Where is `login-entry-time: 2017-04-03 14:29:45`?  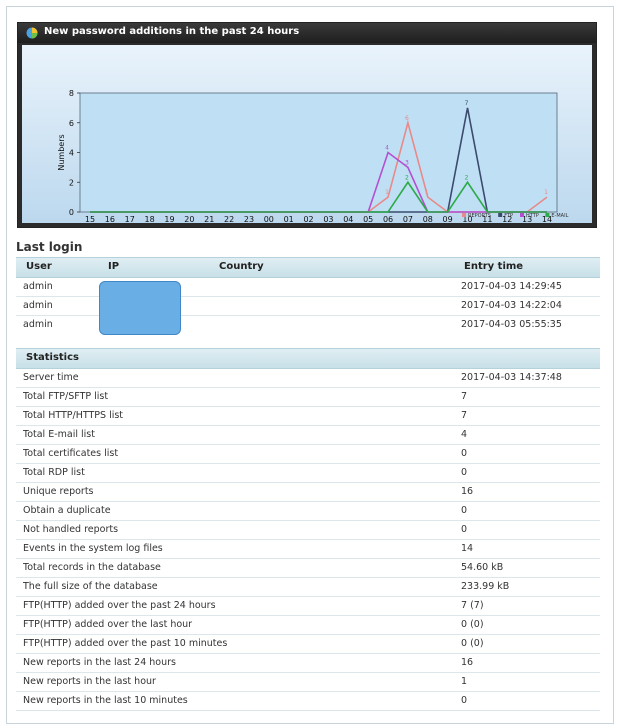 login-entry-time: 2017-04-03 14:29:45 is located at coordinates (511, 286).